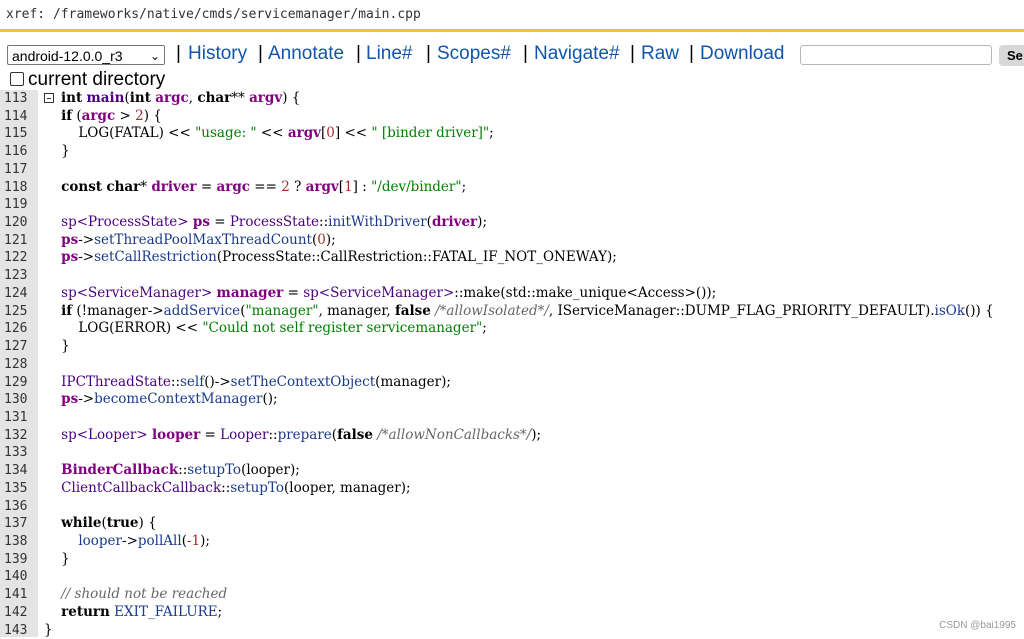  Describe the element at coordinates (19, 365) in the screenshot. I see `line-number: 128` at that location.